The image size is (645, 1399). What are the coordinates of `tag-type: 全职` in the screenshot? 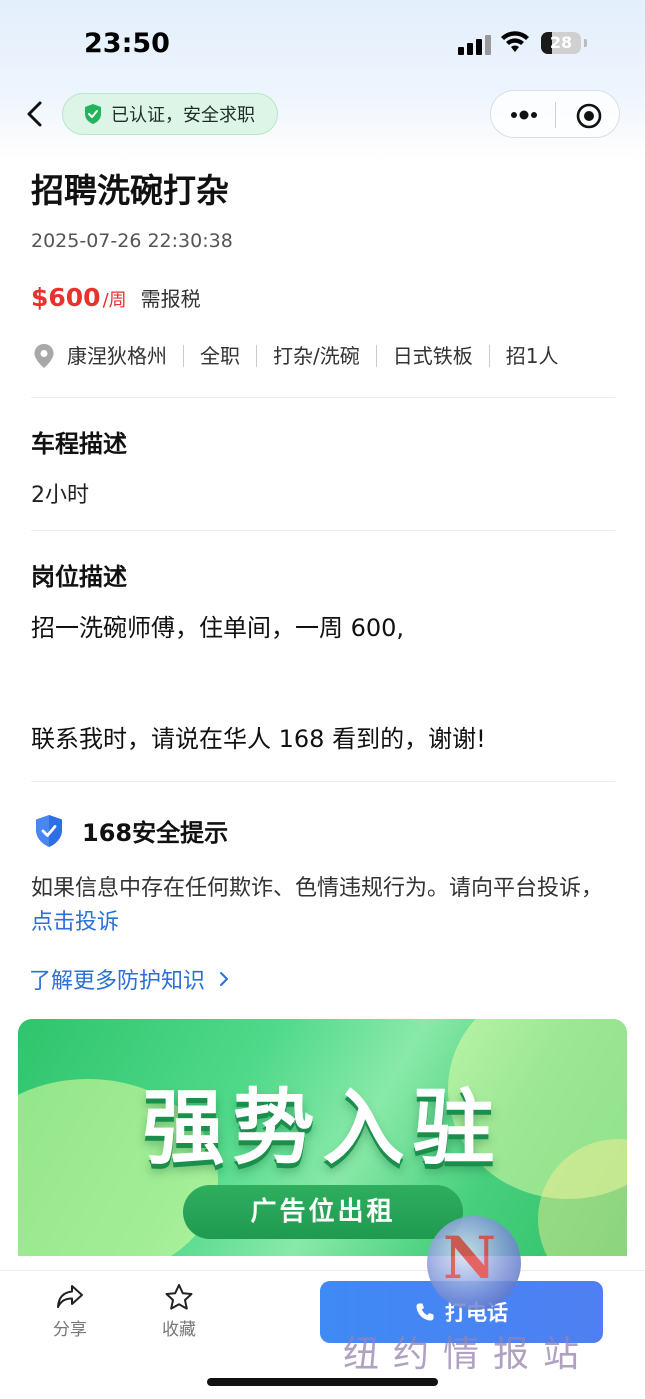 It's located at (219, 356).